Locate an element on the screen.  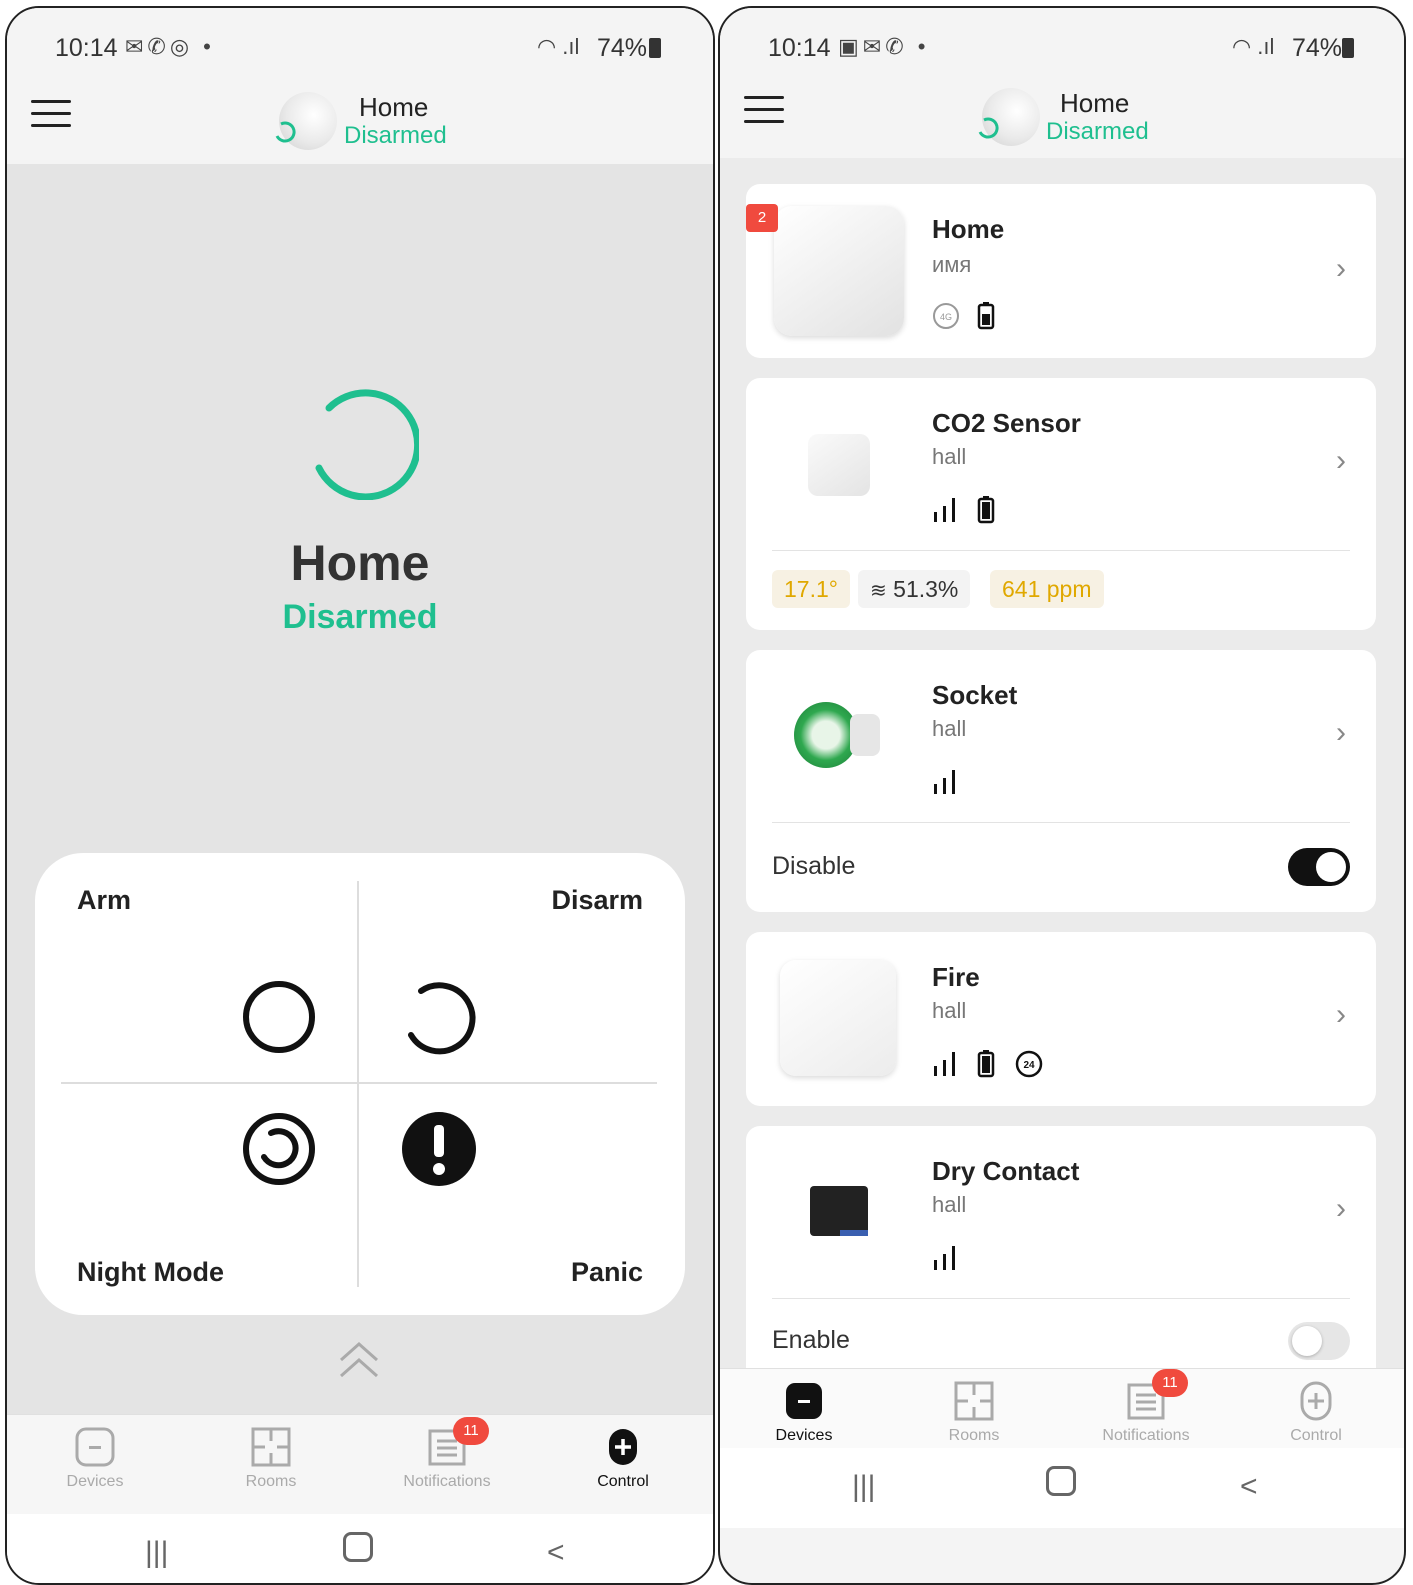
panel-divider-horizontal is located at coordinates (359, 1083).